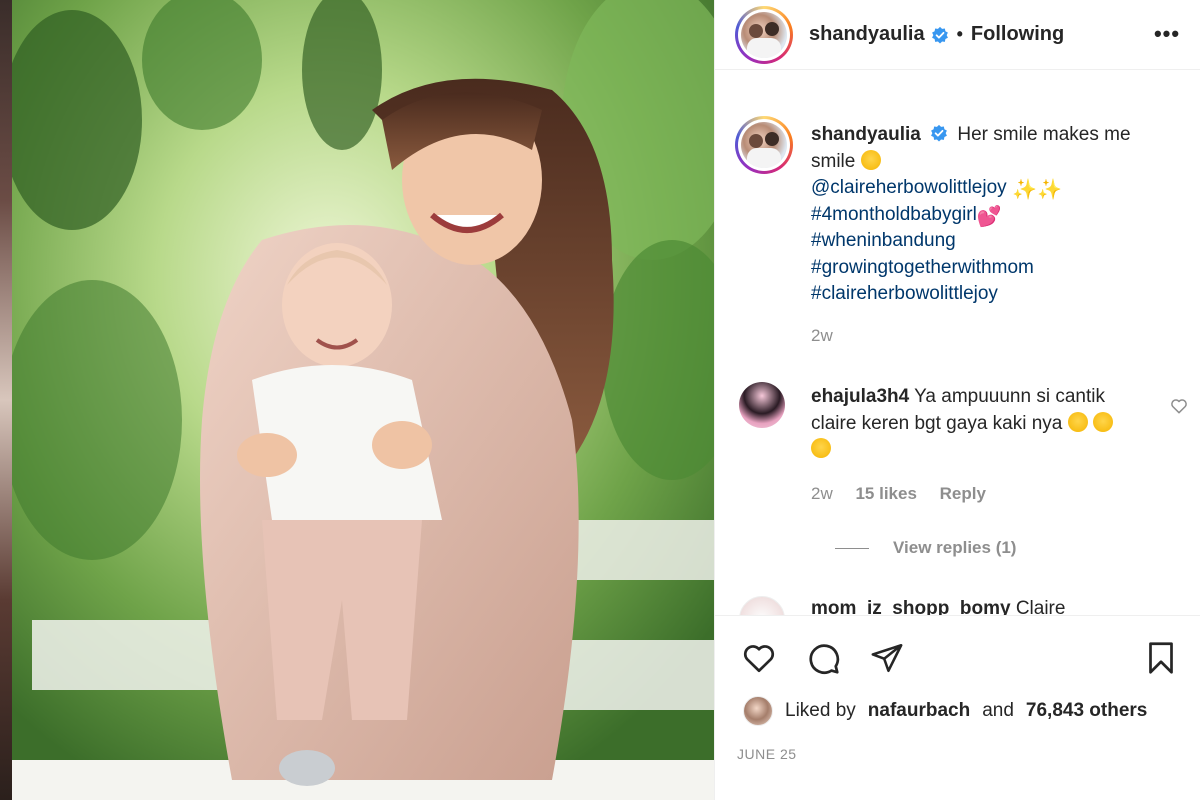 The height and width of the screenshot is (800, 1200). I want to click on save-bookmark-icon, so click(1161, 658).